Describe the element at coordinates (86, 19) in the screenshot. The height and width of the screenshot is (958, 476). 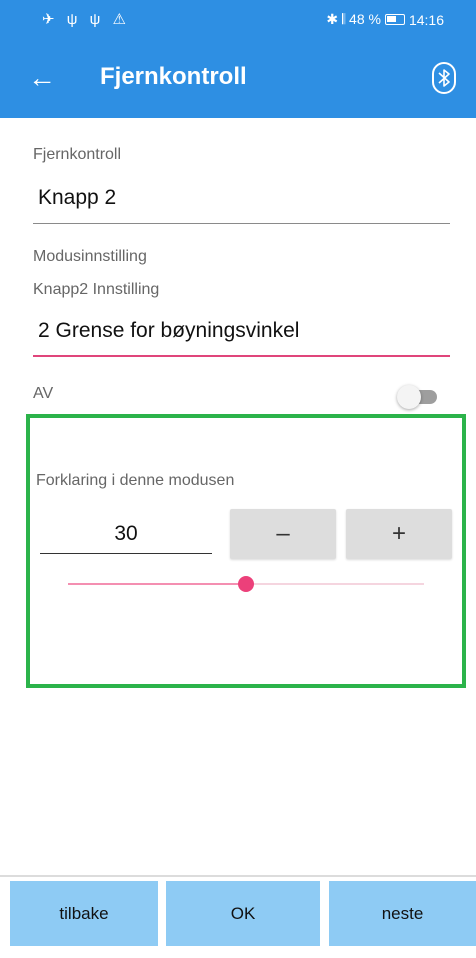
I see `notification-icons: ✈ ψ ψ ⚠` at that location.